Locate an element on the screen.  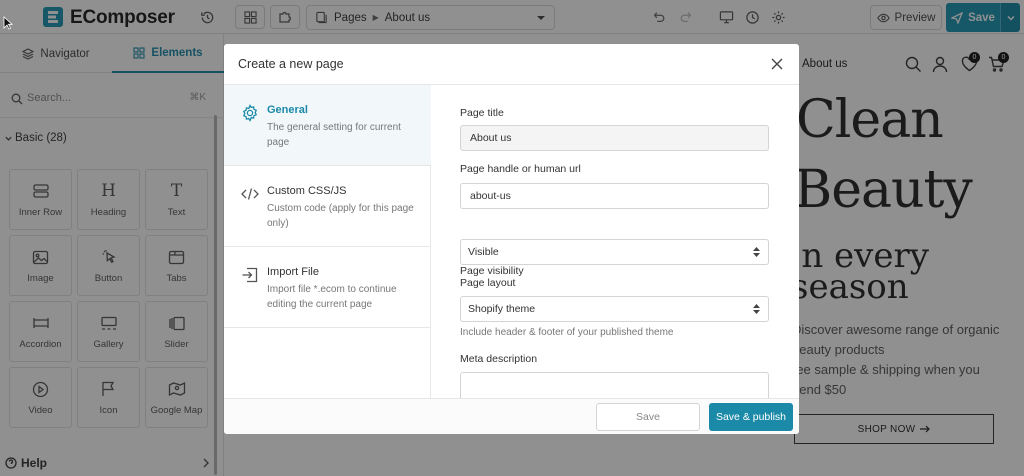
modal-tab-custom-css-title: Custom CSS/JS is located at coordinates (307, 191).